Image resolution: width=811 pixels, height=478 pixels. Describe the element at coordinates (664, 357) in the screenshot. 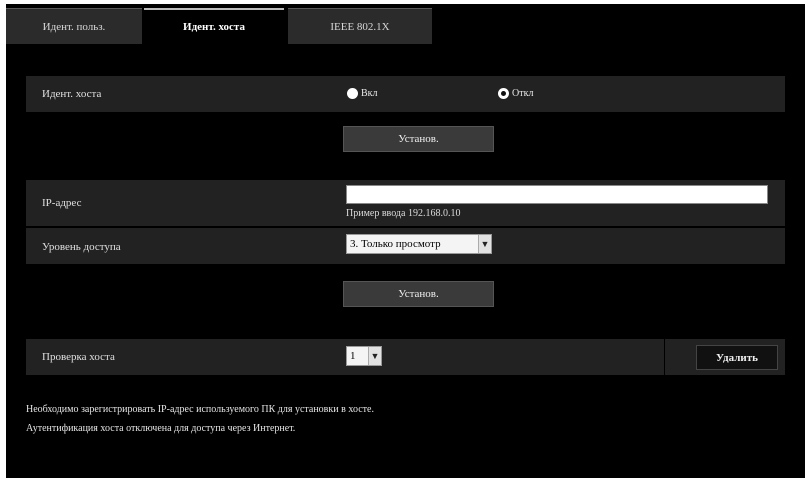

I see `column-divider` at that location.